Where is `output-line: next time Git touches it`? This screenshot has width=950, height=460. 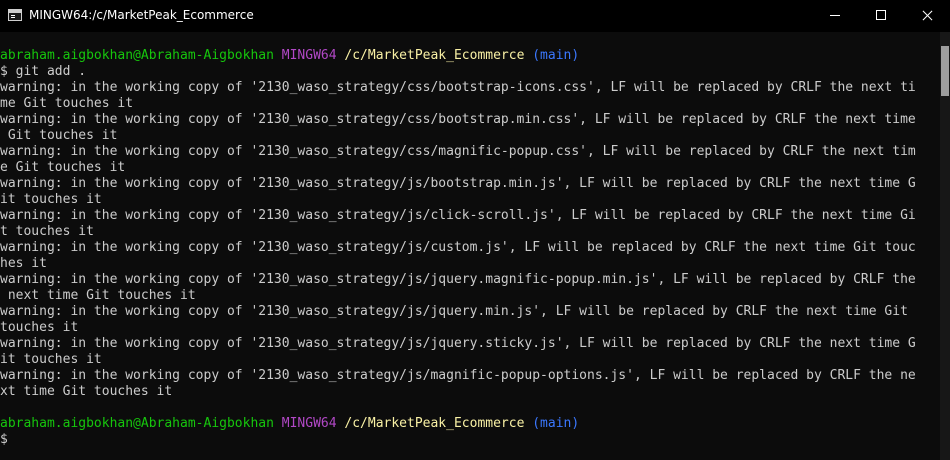 output-line: next time Git touches it is located at coordinates (98, 295).